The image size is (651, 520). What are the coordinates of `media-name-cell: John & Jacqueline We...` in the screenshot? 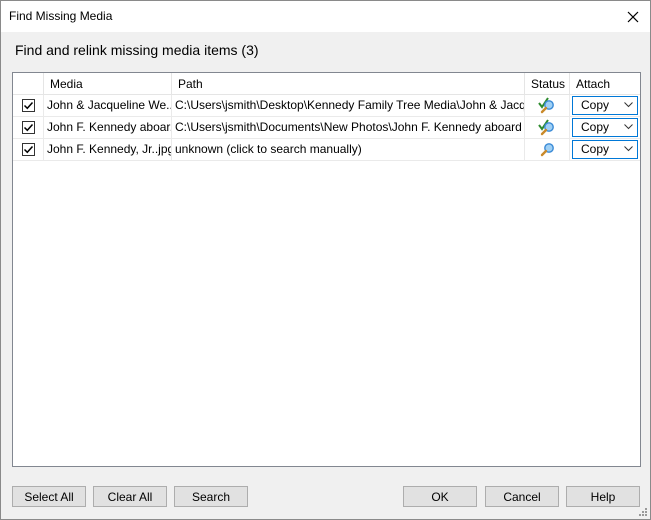 It's located at (108, 106).